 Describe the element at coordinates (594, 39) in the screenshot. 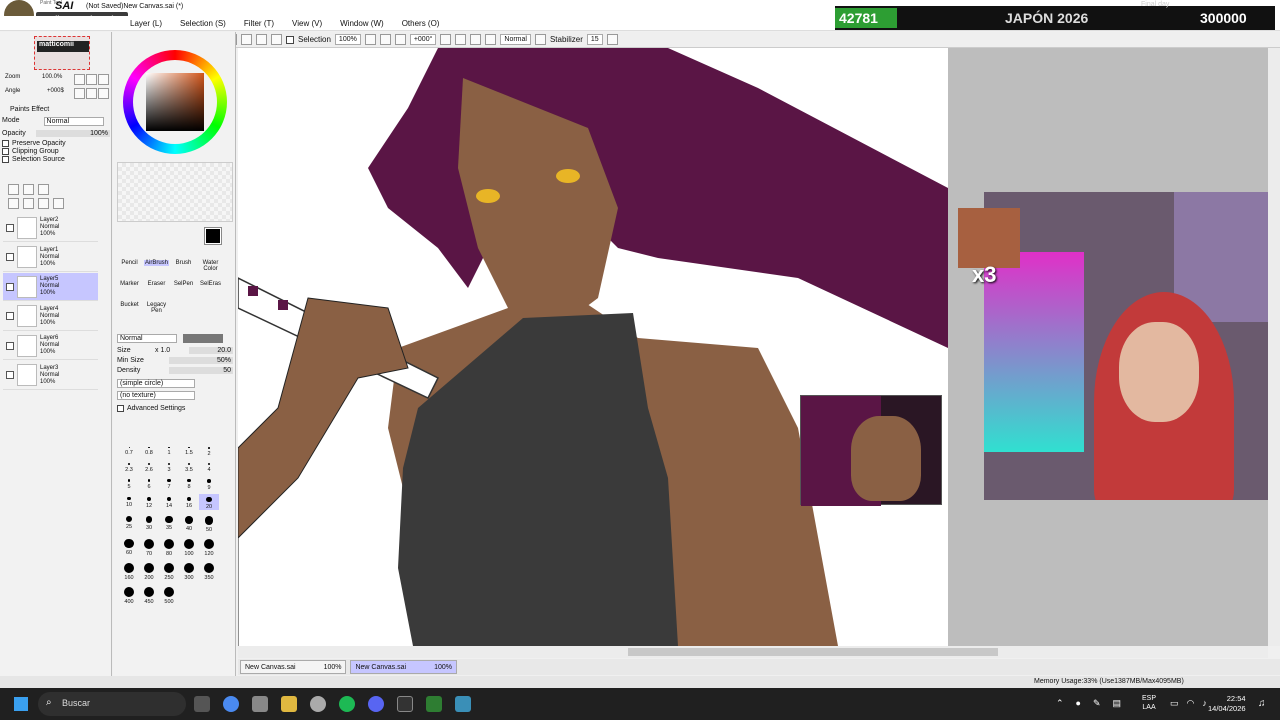

I see `stabilizer-field: 15` at that location.